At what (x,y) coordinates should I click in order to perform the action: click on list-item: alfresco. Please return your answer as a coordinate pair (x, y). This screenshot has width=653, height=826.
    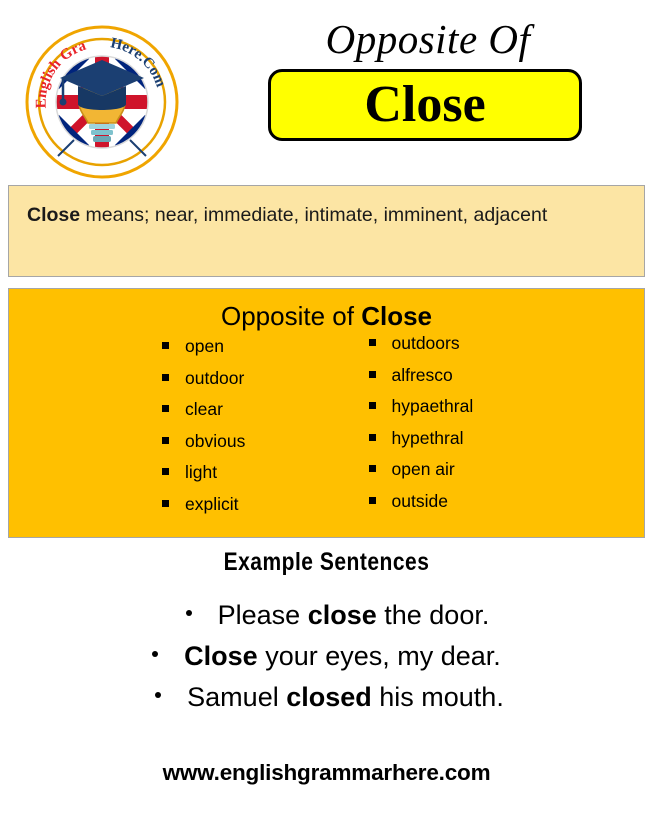
    Looking at the image, I should click on (506, 381).